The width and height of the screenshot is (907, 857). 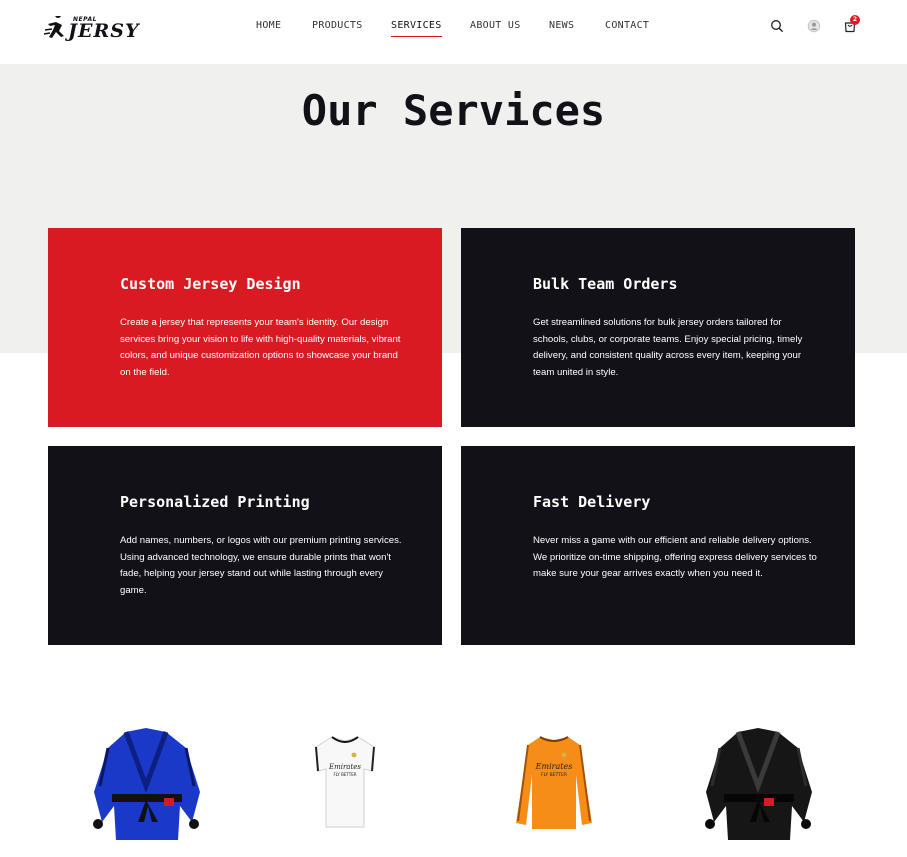 What do you see at coordinates (416, 28) in the screenshot?
I see `nav-services: SERVICES` at bounding box center [416, 28].